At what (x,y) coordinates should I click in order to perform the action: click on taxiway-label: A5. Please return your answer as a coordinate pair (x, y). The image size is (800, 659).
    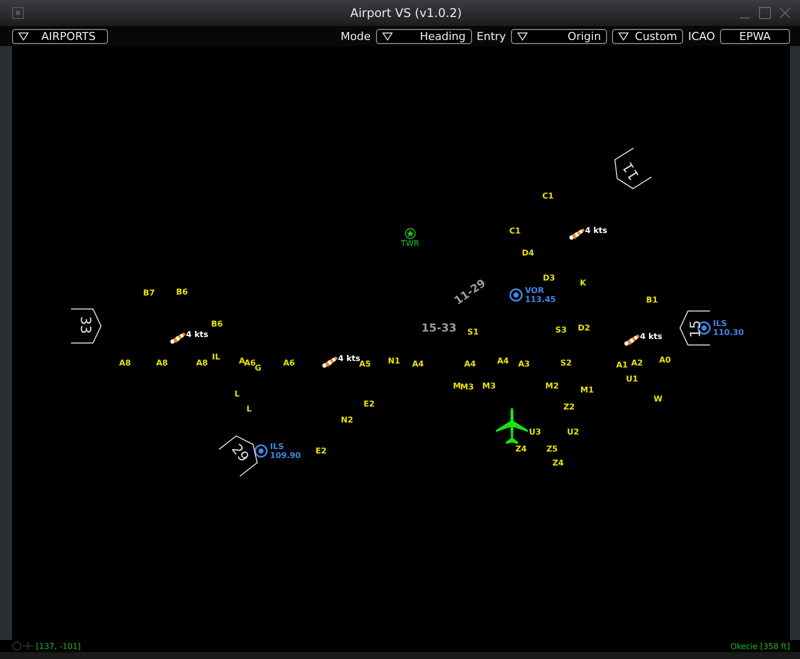
    Looking at the image, I should click on (365, 364).